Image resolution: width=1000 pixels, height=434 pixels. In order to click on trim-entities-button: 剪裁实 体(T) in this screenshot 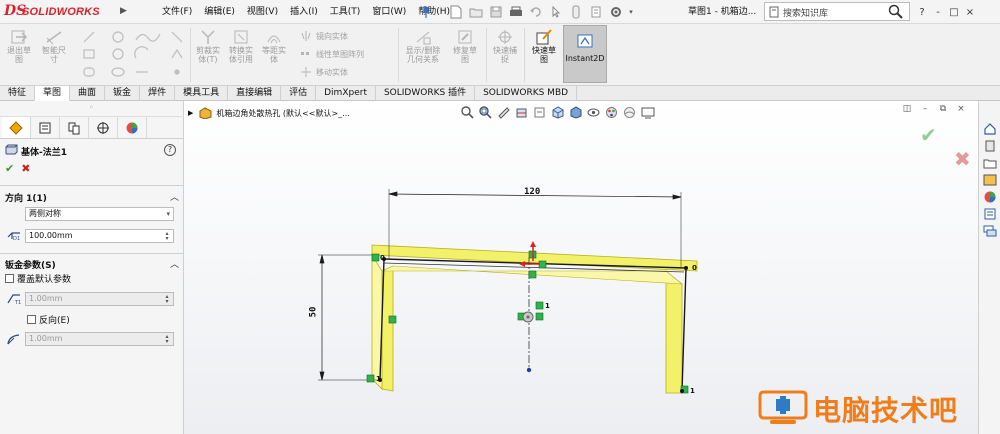, I will do `click(208, 46)`.